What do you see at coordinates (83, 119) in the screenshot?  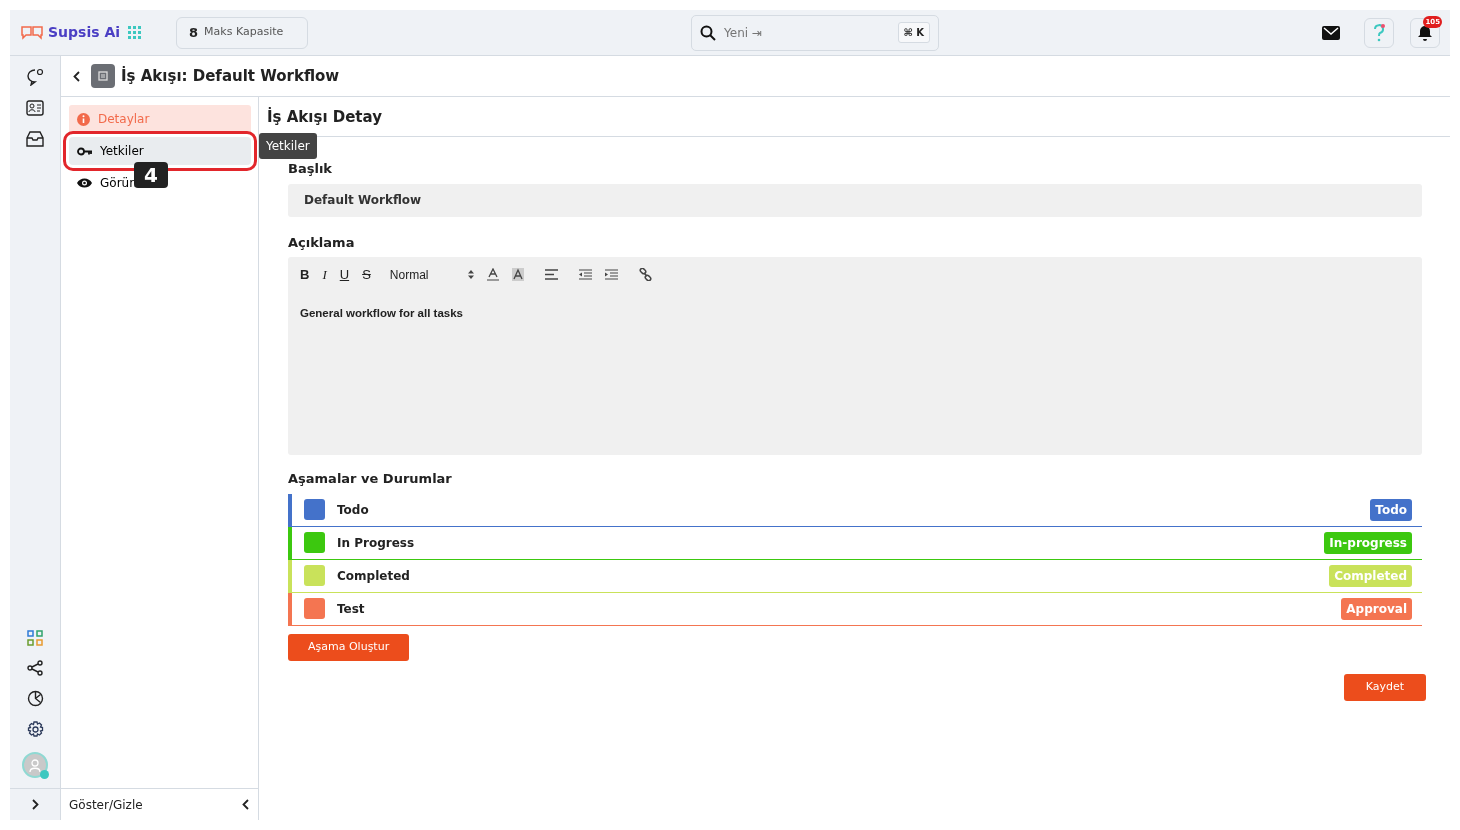 I see `info-icon` at bounding box center [83, 119].